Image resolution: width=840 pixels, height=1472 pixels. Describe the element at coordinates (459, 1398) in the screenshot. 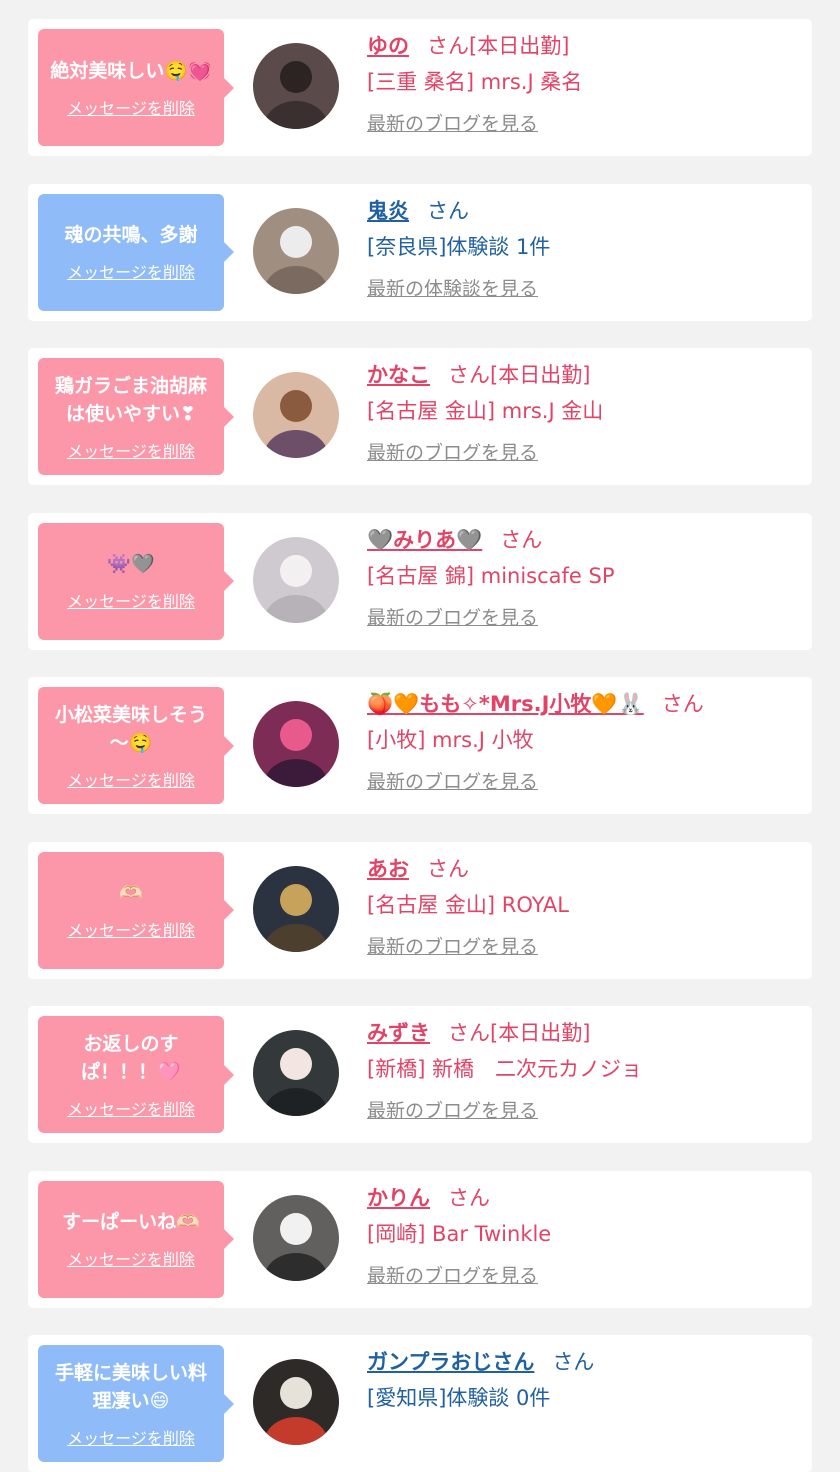

I see `shop-detail: [愛知県]体験談 0件` at that location.